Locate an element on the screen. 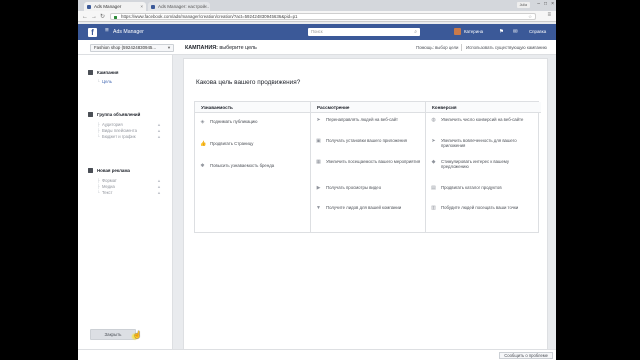 Image resolution: width=640 pixels, height=360 pixels. campaign-title-text: выберите цель is located at coordinates (238, 47).